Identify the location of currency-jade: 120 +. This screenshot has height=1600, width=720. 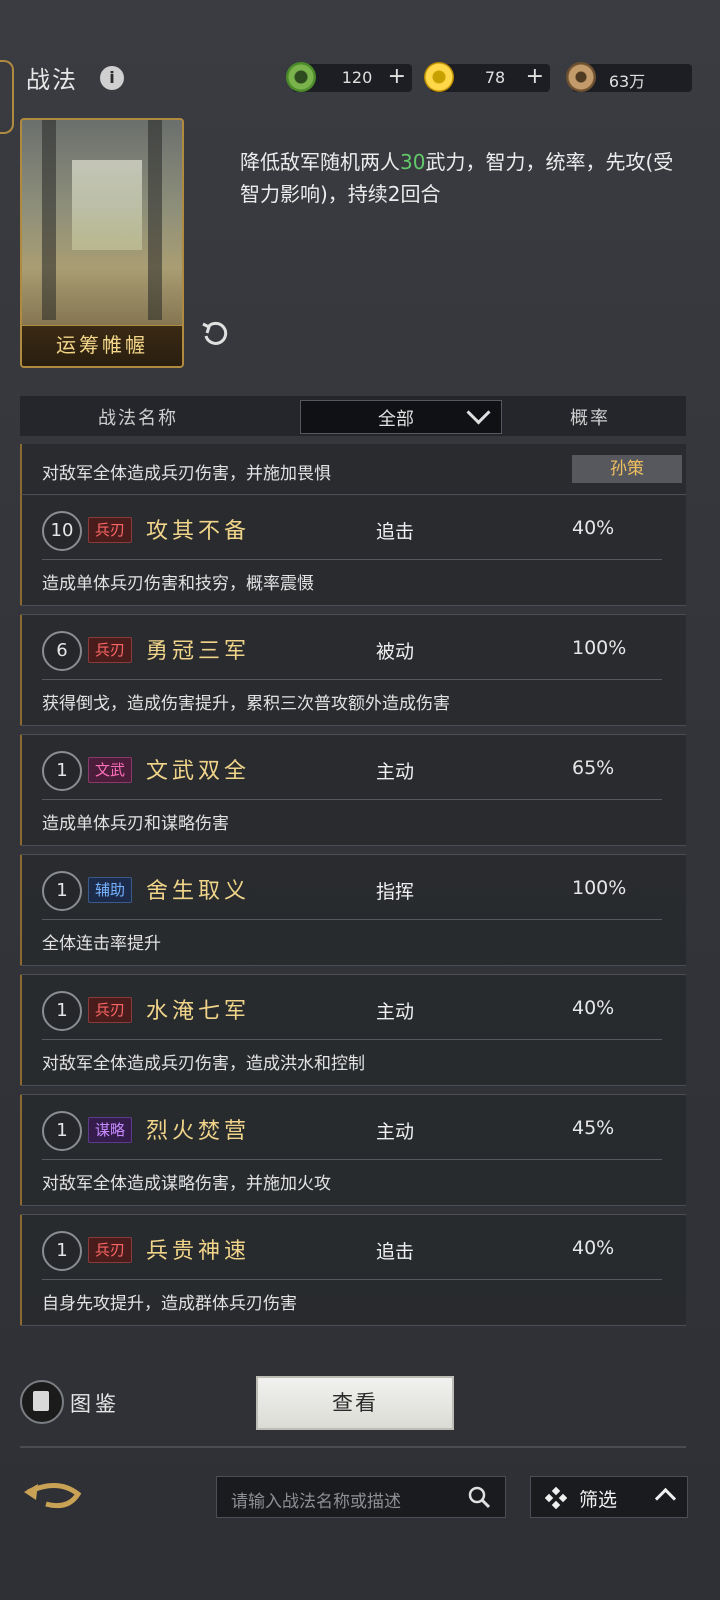
(349, 77).